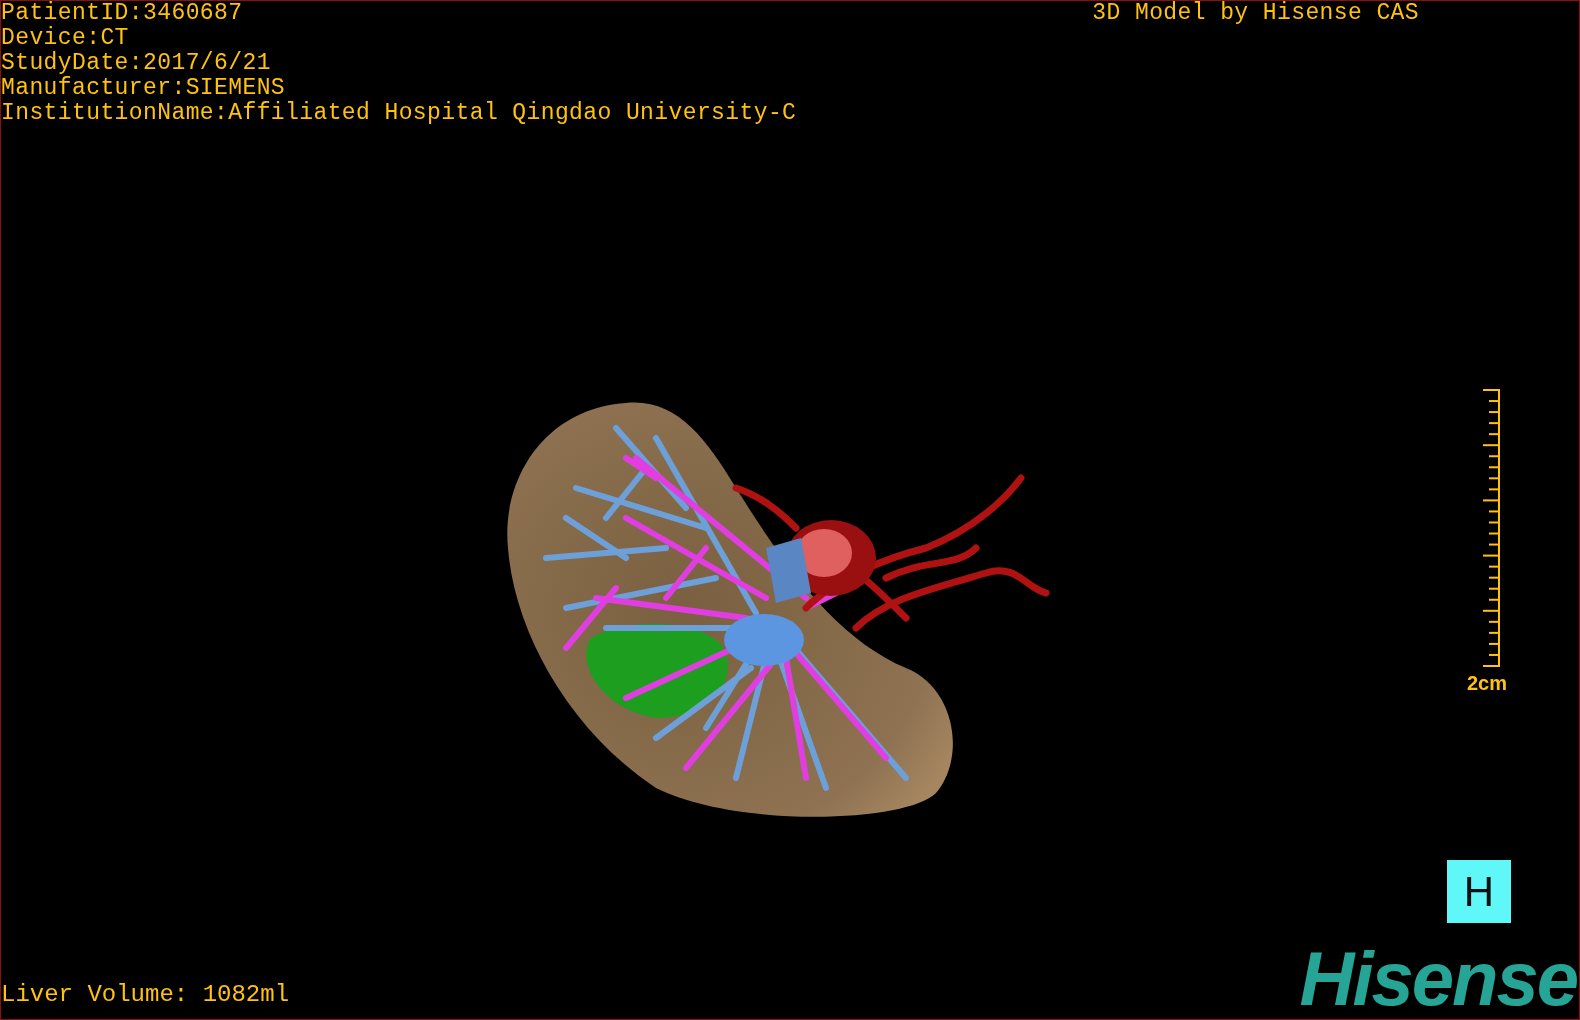 The height and width of the screenshot is (1020, 1580). Describe the element at coordinates (144, 88) in the screenshot. I see `study-info-text: Manufacturer:SIEMENS` at that location.